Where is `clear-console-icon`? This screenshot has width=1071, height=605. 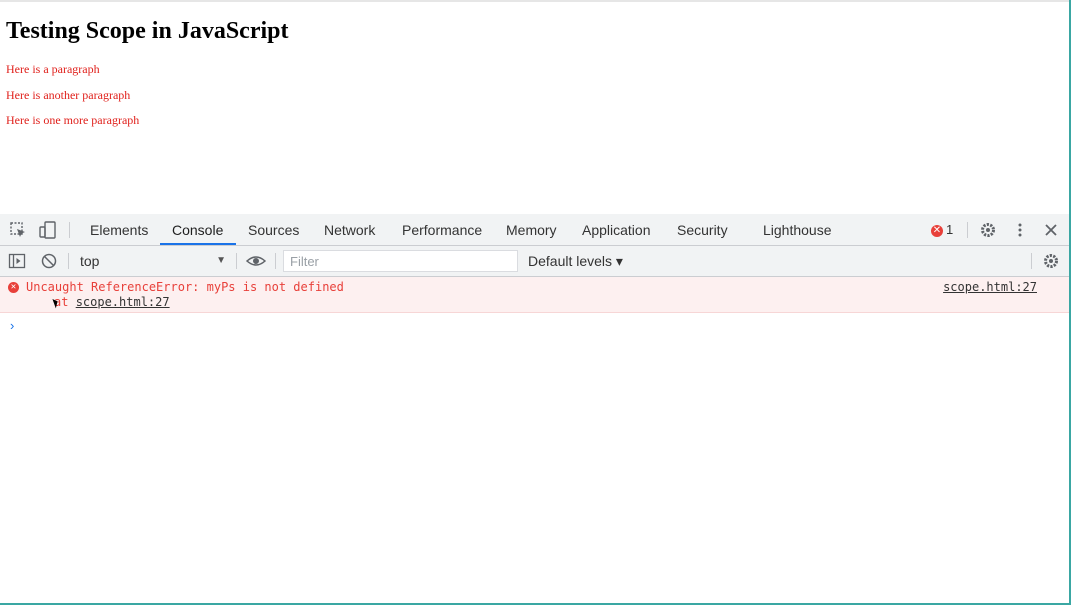
clear-console-icon is located at coordinates (49, 261).